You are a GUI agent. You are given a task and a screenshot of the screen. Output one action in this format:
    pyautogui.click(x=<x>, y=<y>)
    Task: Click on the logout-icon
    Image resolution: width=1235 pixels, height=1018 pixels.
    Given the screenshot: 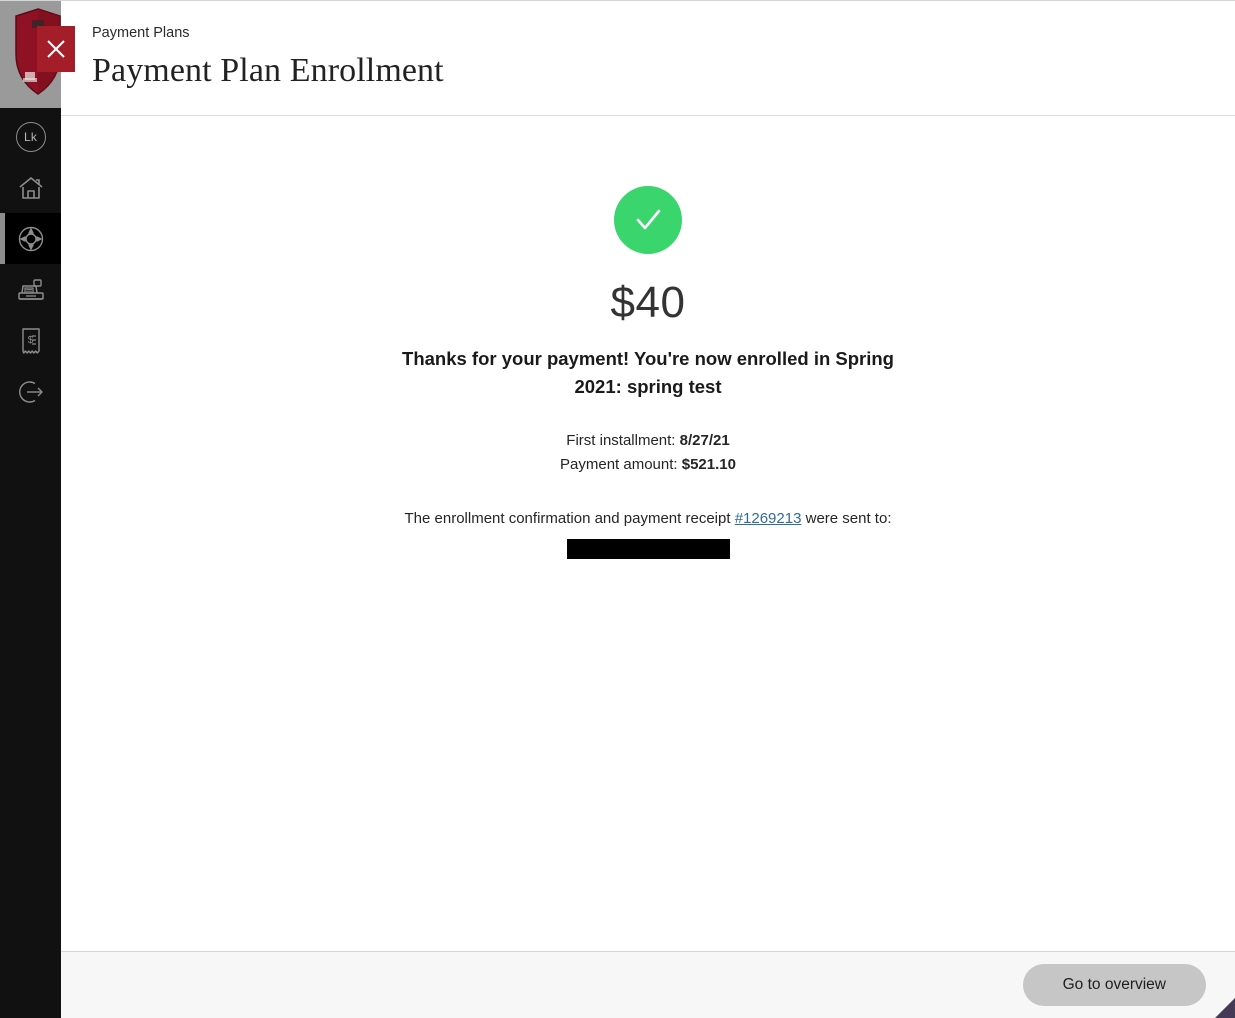 What is the action you would take?
    pyautogui.click(x=30, y=391)
    